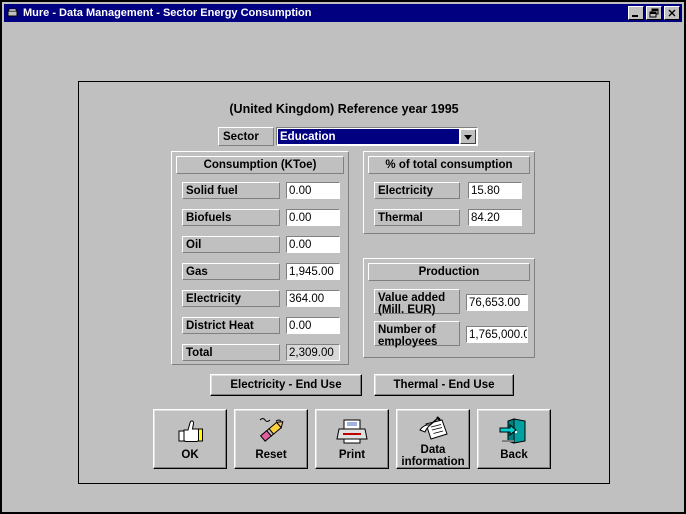 The height and width of the screenshot is (514, 686). What do you see at coordinates (231, 298) in the screenshot?
I see `label-electricity: Electricity` at bounding box center [231, 298].